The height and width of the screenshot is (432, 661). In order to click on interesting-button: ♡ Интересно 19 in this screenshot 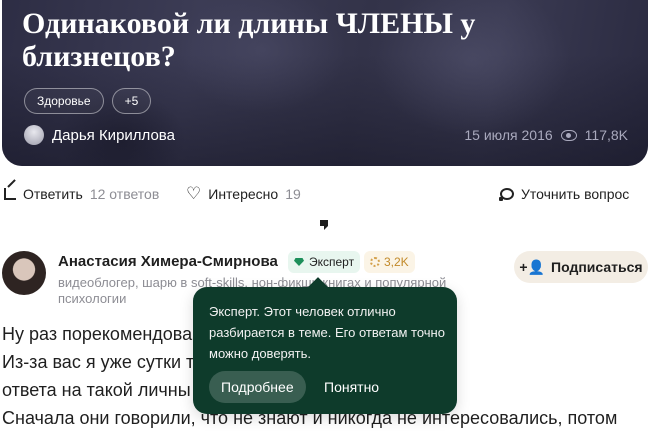, I will do `click(243, 193)`.